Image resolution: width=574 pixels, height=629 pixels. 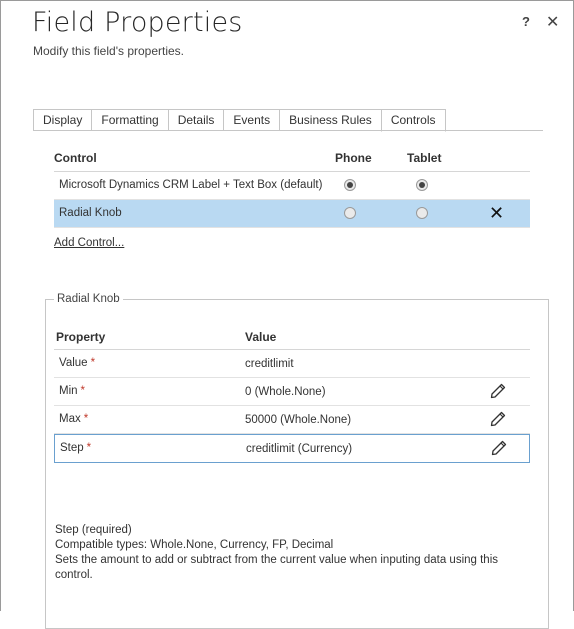 I want to click on column-header-value: Value, so click(x=261, y=337).